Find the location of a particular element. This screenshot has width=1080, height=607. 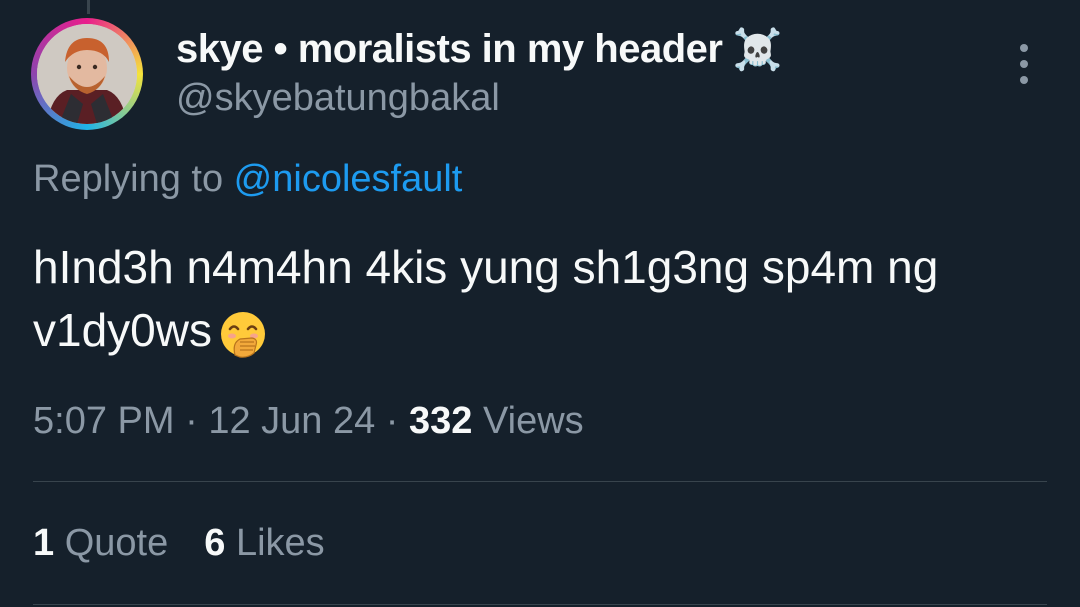

tweet-meta: 5:07 PM · 12 Jun 24 · 332 Views is located at coordinates (308, 421).